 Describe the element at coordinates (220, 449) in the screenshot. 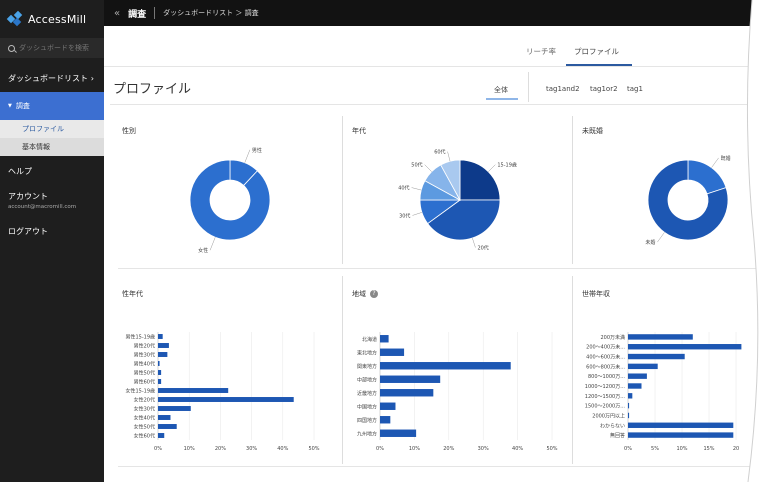

I see `x-tick-label: 20%` at that location.